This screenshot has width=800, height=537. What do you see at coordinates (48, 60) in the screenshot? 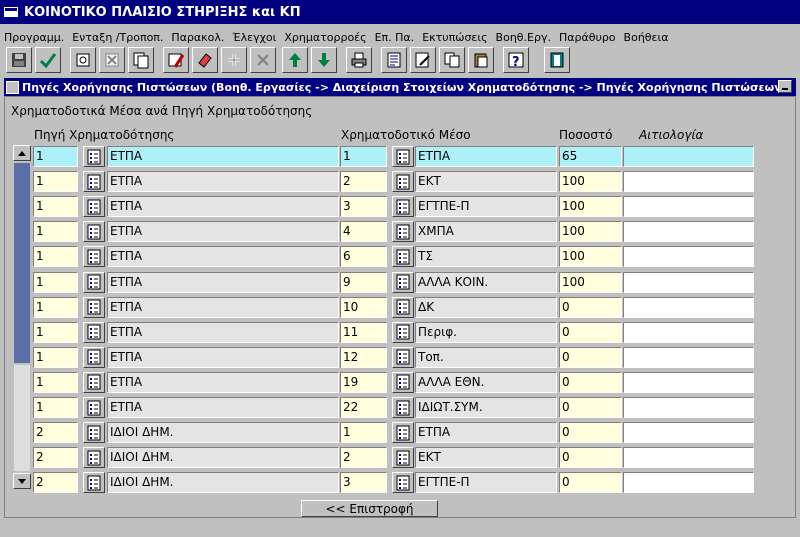
I see `commit-button` at bounding box center [48, 60].